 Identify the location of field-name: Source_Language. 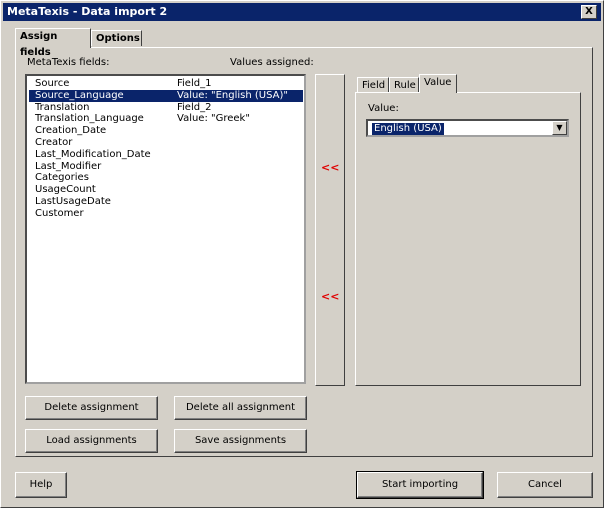
(79, 95).